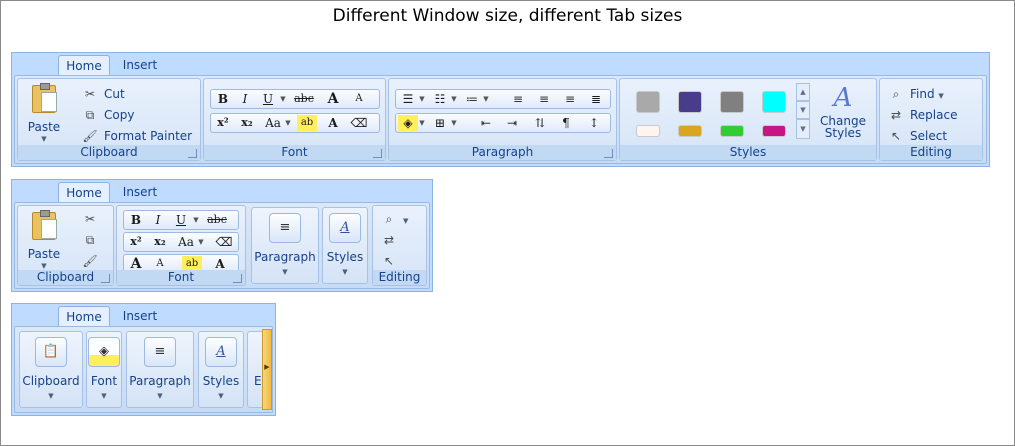 This screenshot has height=446, width=1015. I want to click on decrease-indent-icon: ⇤, so click(486, 123).